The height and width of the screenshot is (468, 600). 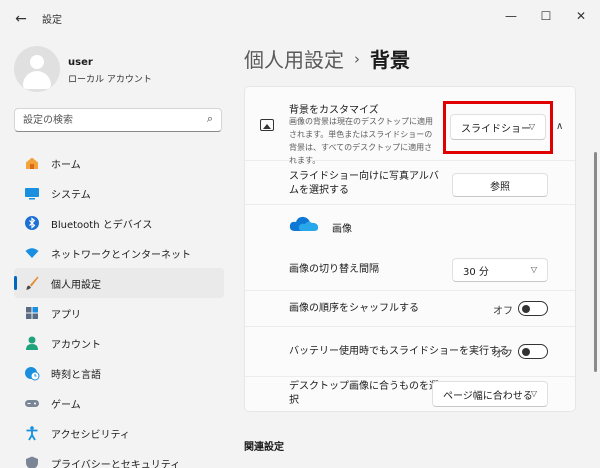 What do you see at coordinates (546, 16) in the screenshot?
I see `maximize-button: ☐` at bounding box center [546, 16].